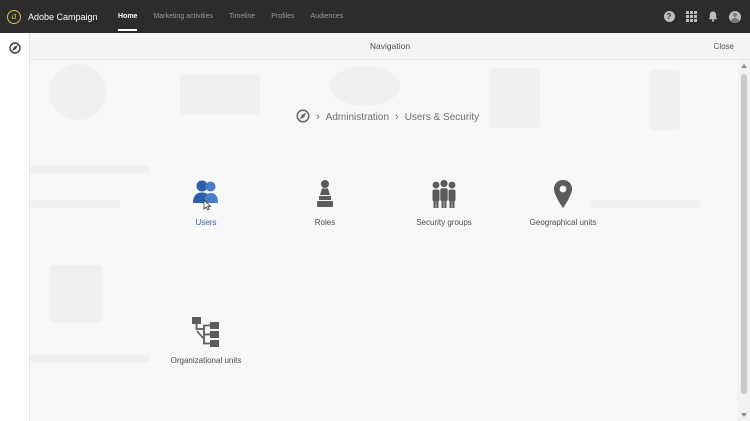  I want to click on tile-label: Users, so click(206, 222).